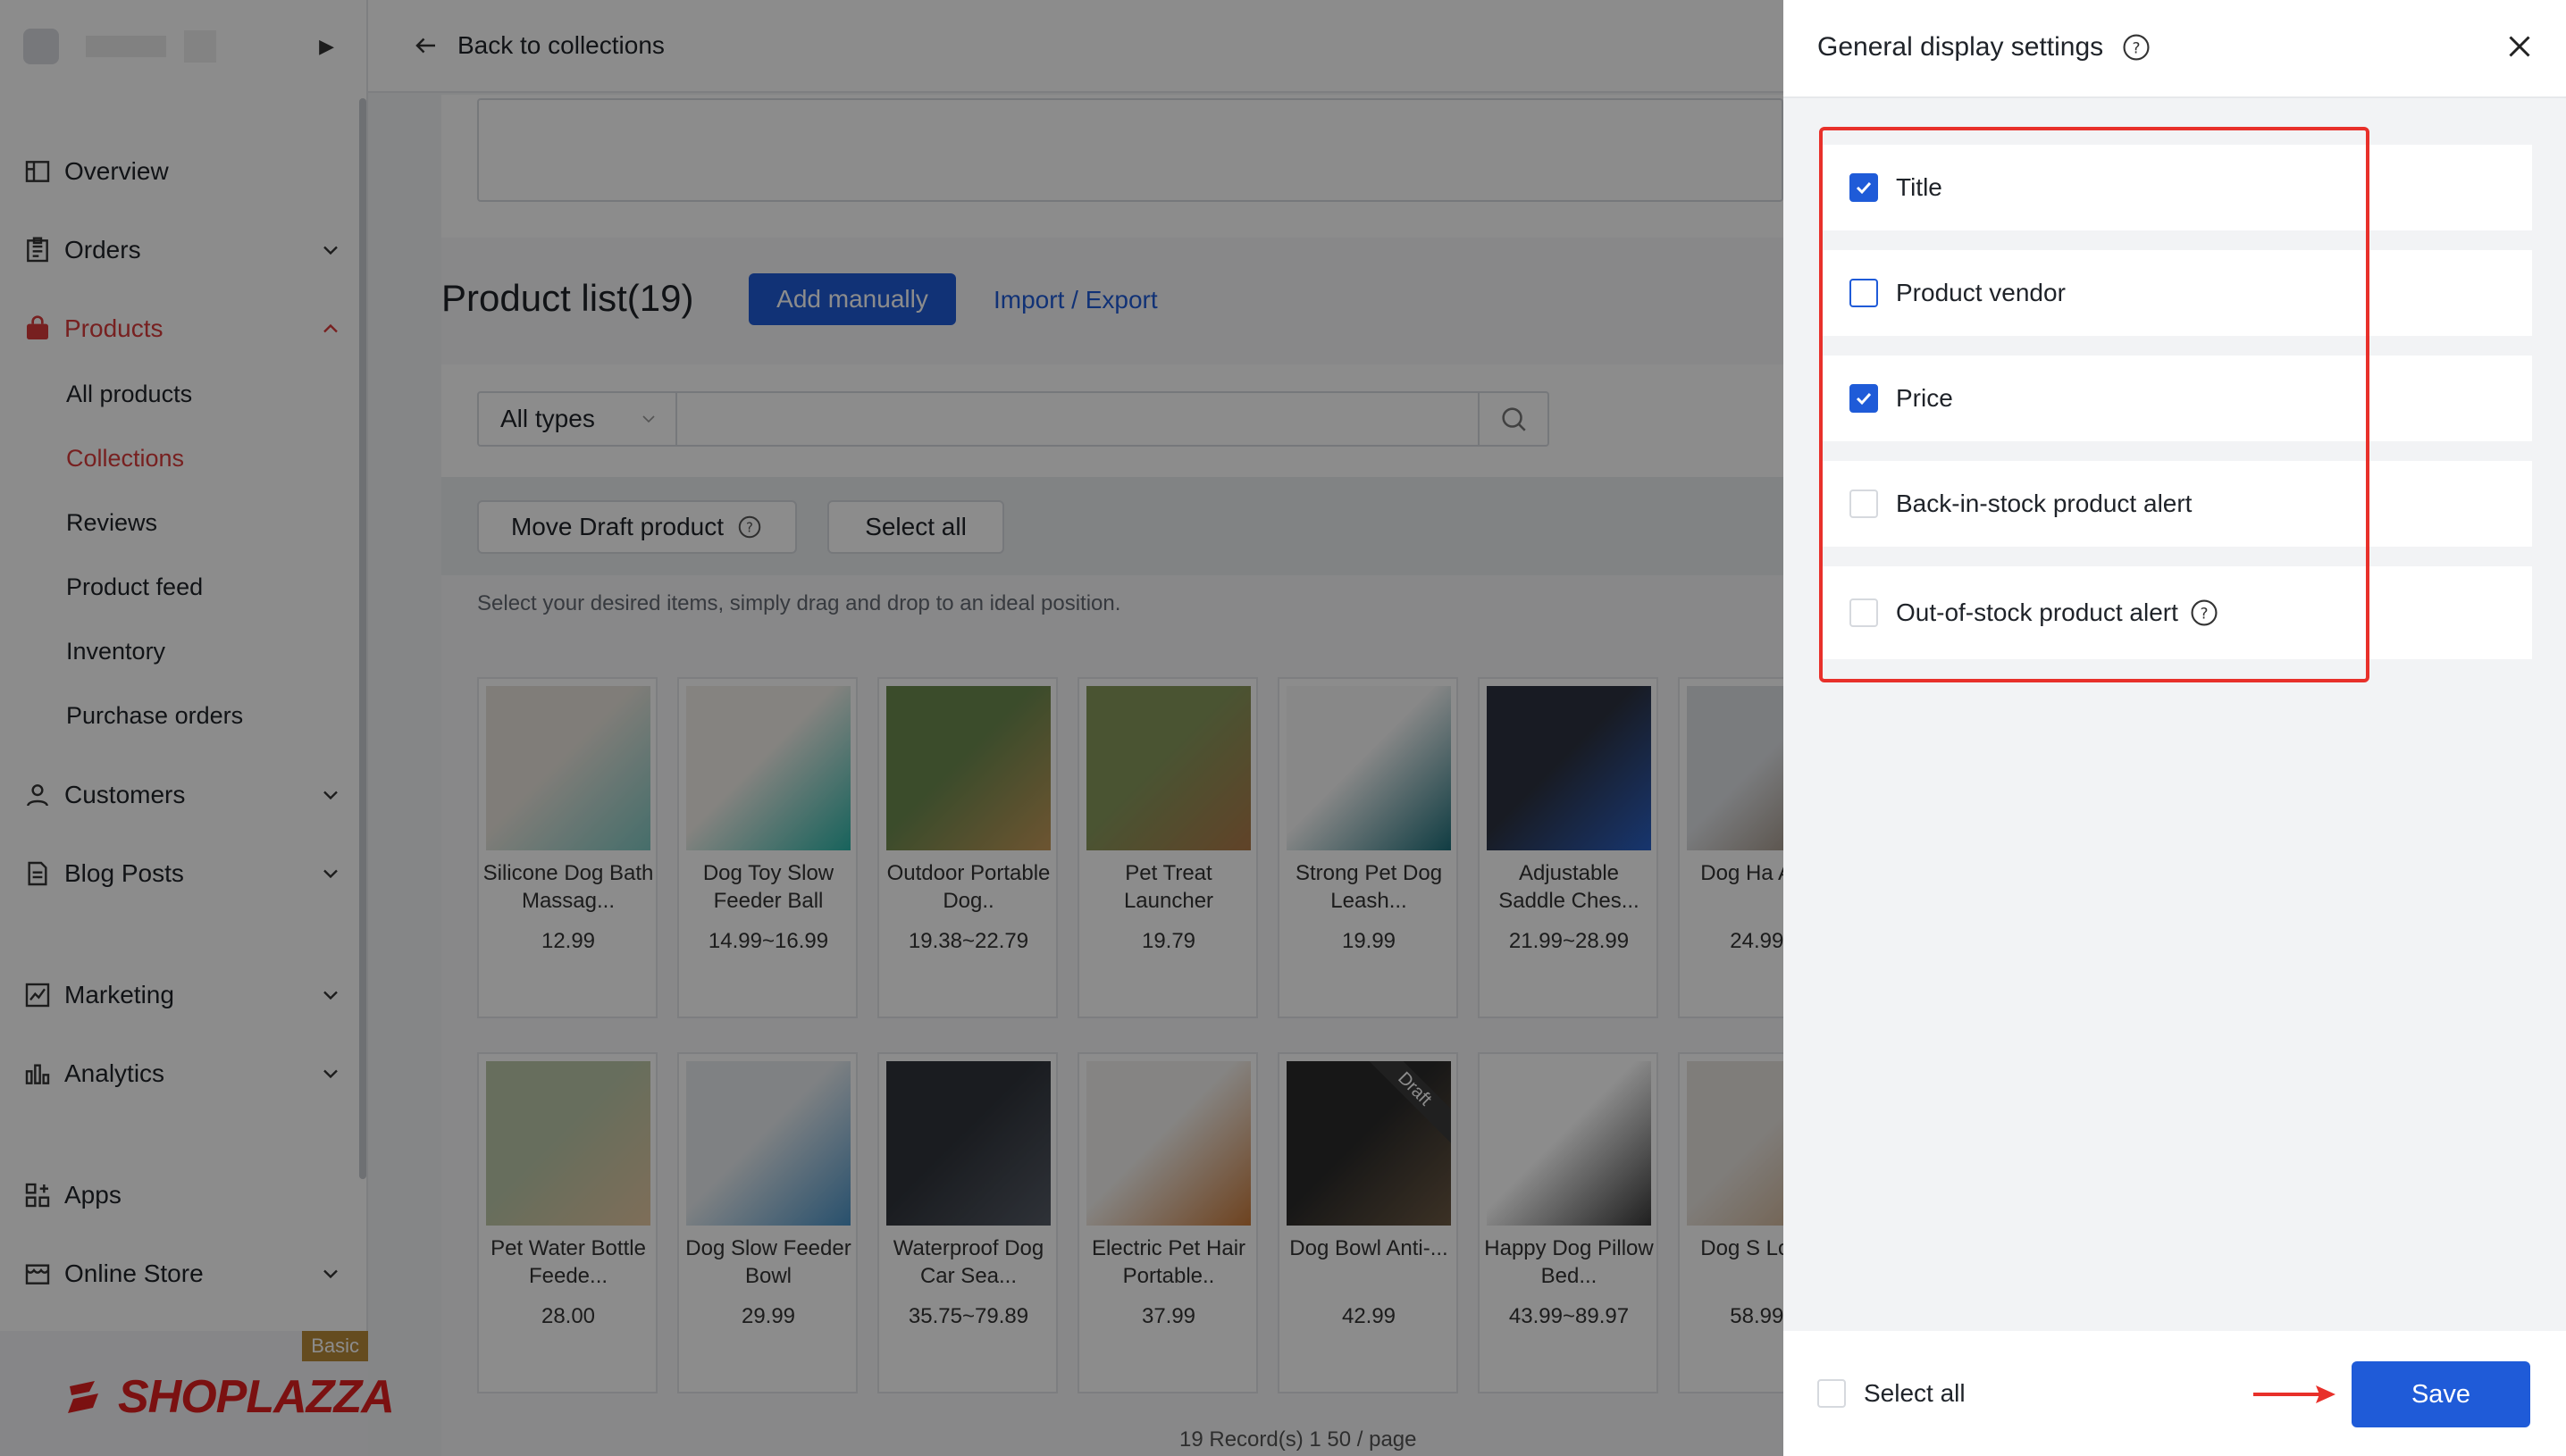 Image resolution: width=2566 pixels, height=1456 pixels. What do you see at coordinates (2520, 46) in the screenshot?
I see `close-icon` at bounding box center [2520, 46].